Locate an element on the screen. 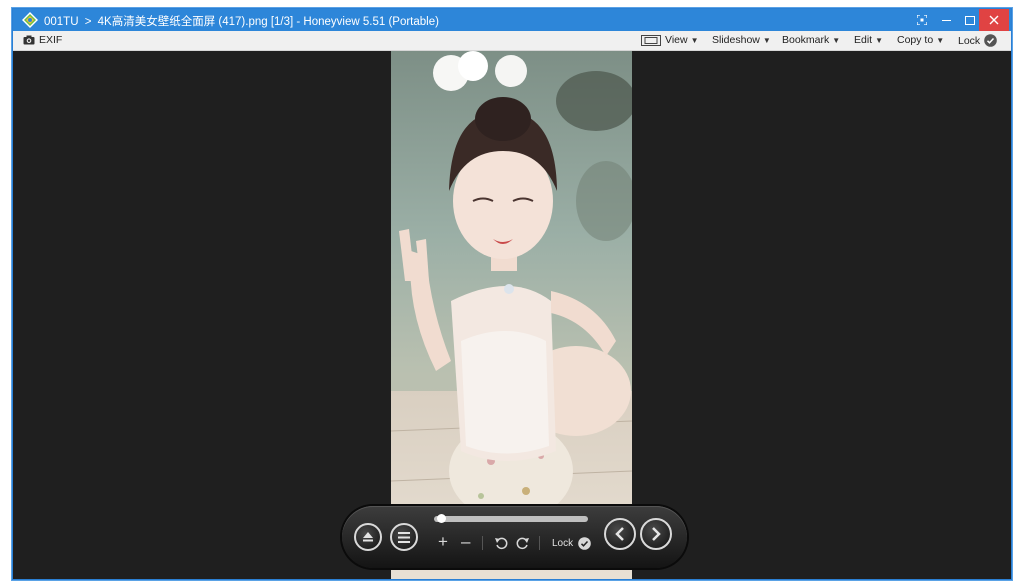  seek-bar is located at coordinates (511, 518).